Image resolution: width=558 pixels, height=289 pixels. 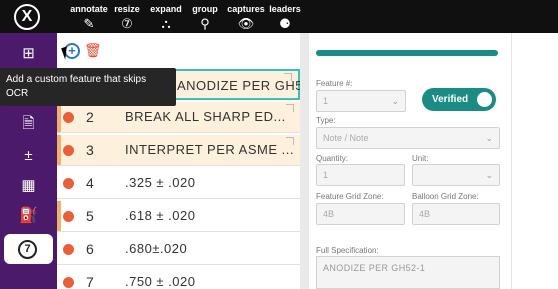 I want to click on quantity-value: 1, so click(x=326, y=175).